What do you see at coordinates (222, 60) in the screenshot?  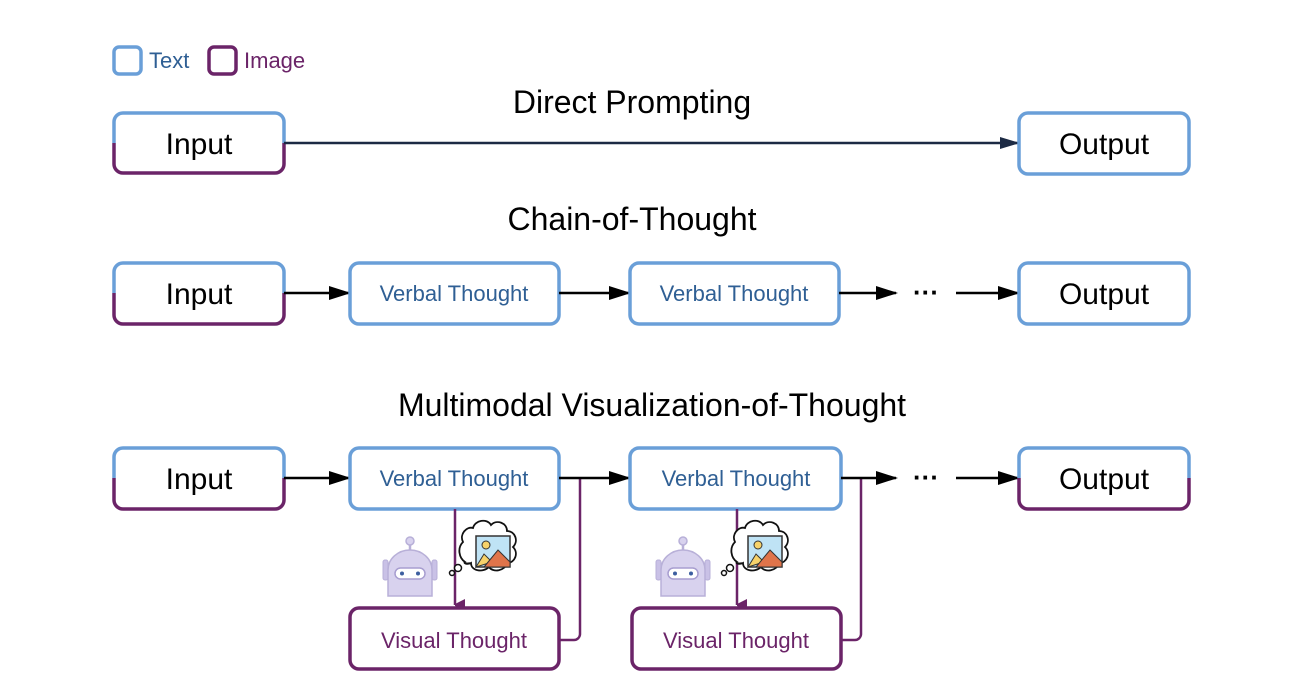 I see `legend-image-swatch` at bounding box center [222, 60].